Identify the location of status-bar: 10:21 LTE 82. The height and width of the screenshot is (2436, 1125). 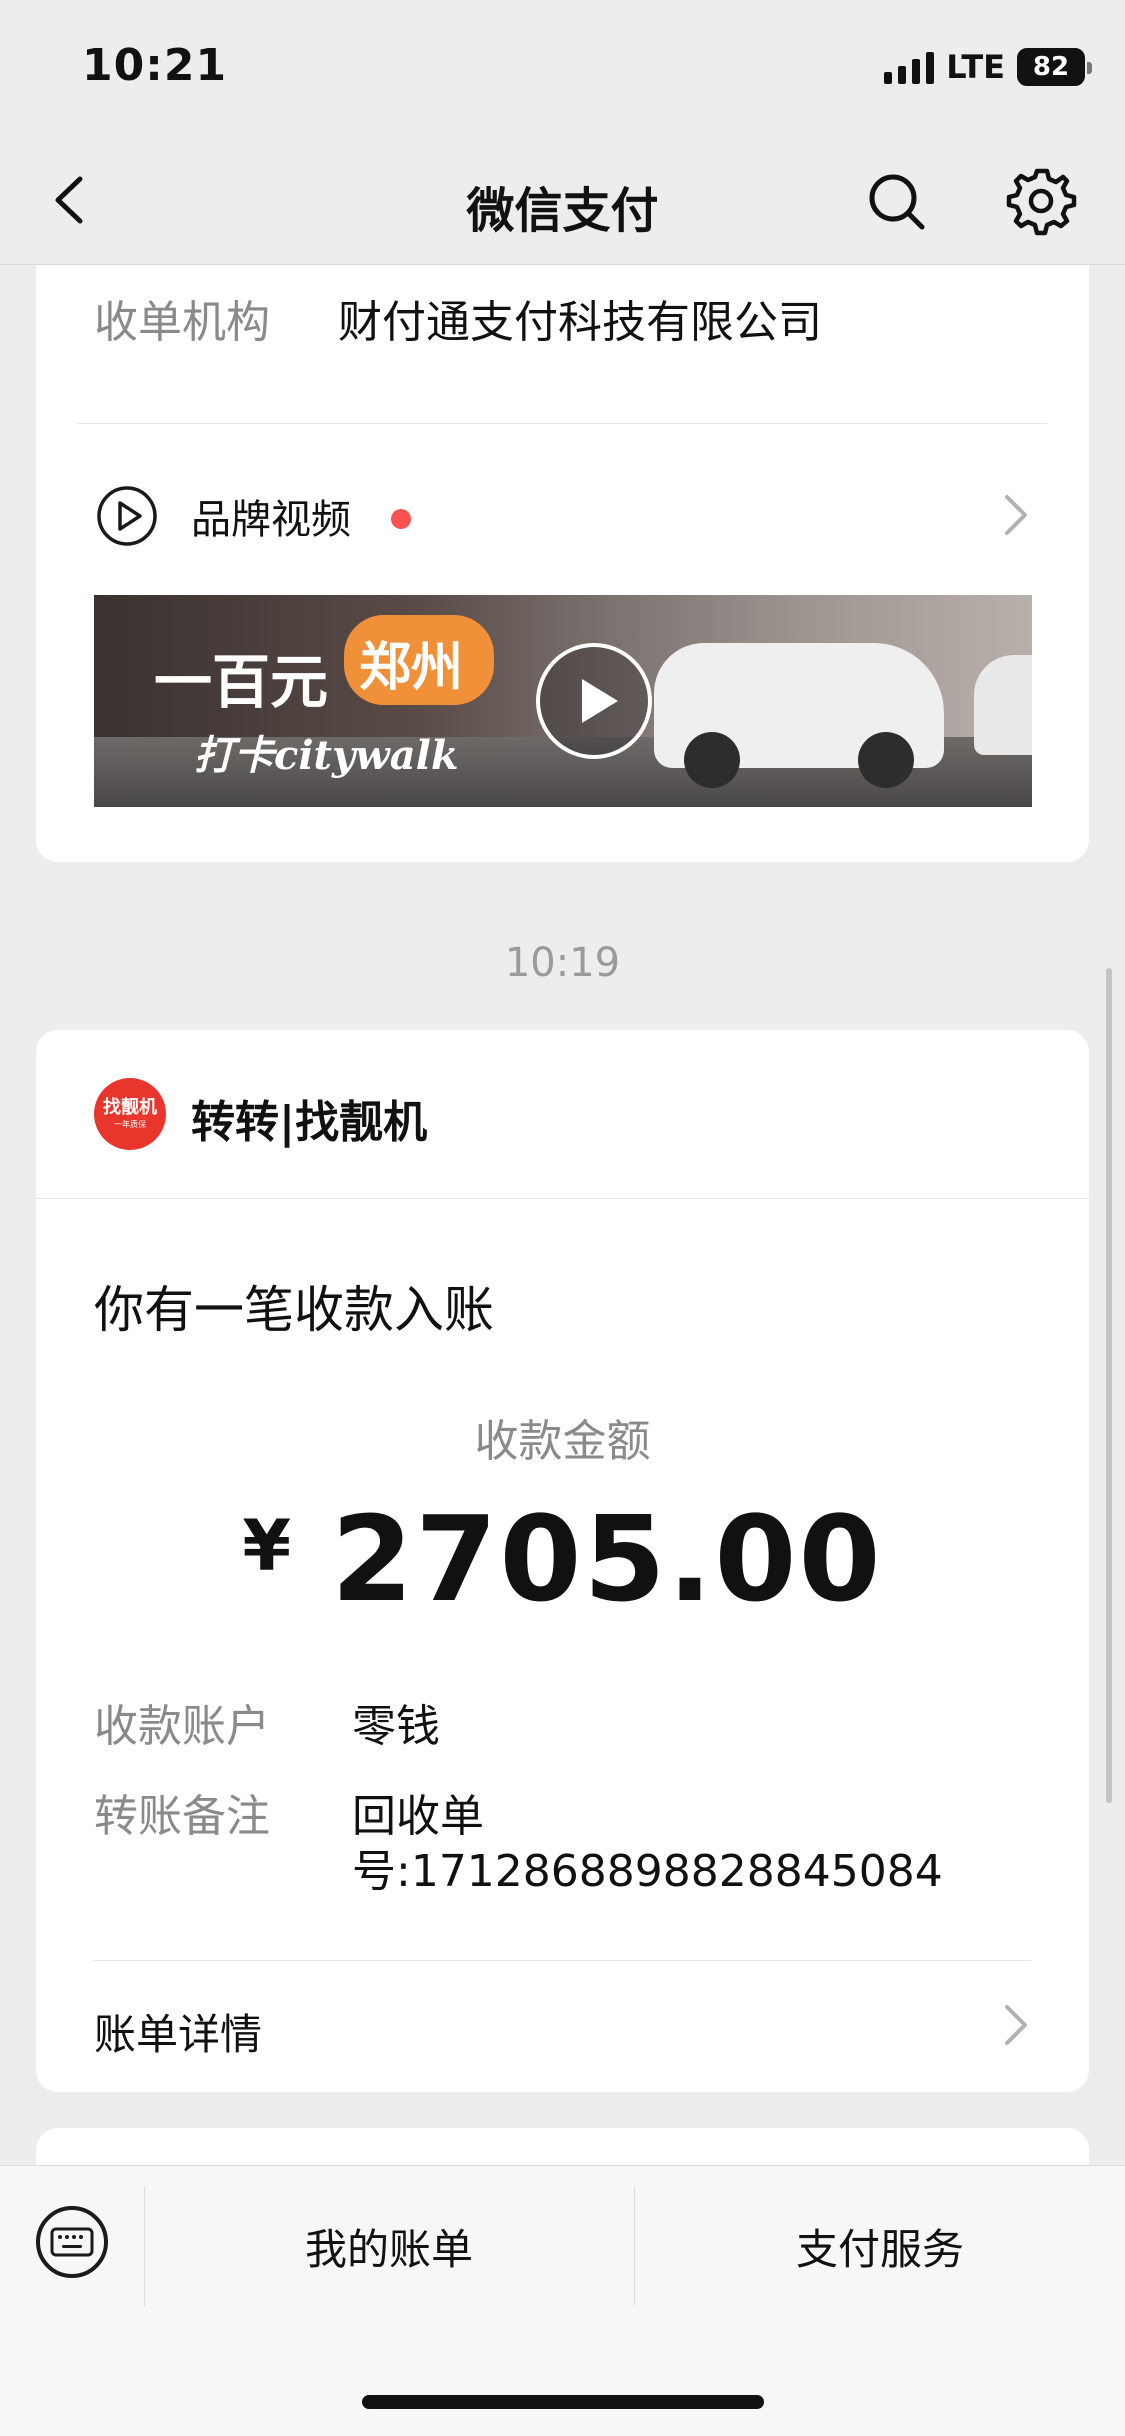
(562, 67).